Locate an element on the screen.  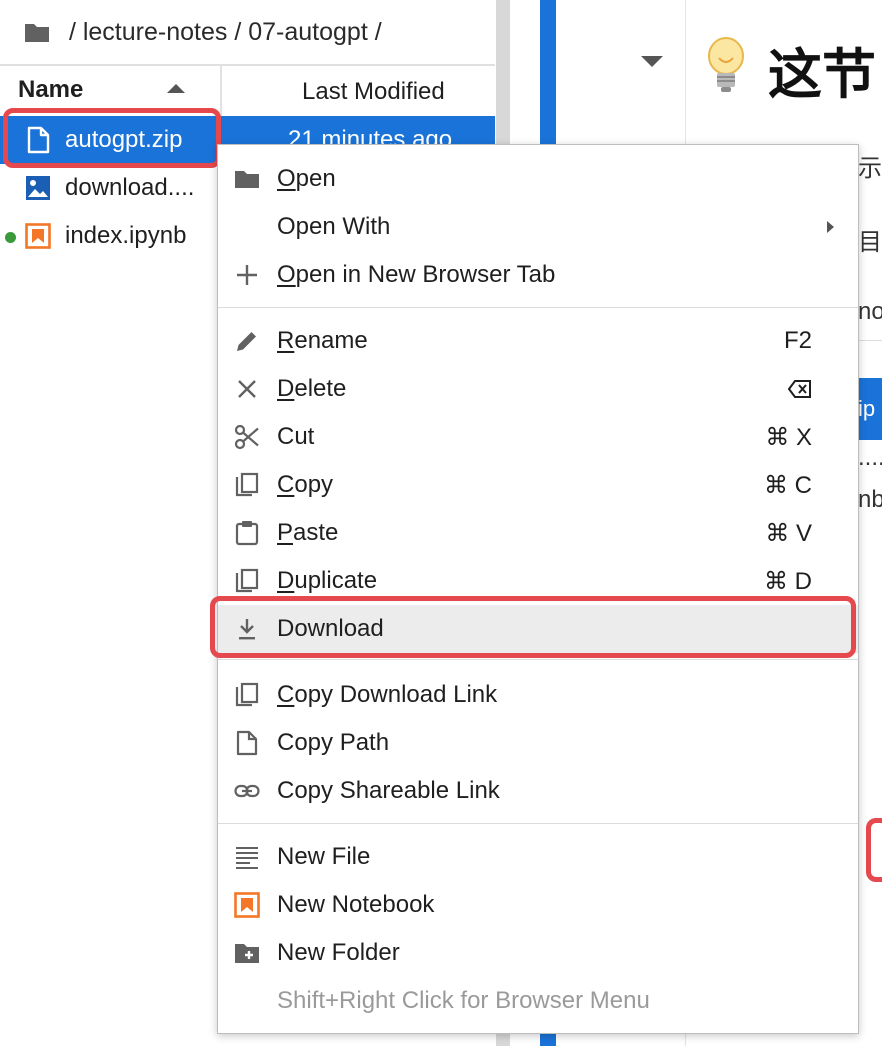
menu-item-label: Paste is located at coordinates (307, 533).